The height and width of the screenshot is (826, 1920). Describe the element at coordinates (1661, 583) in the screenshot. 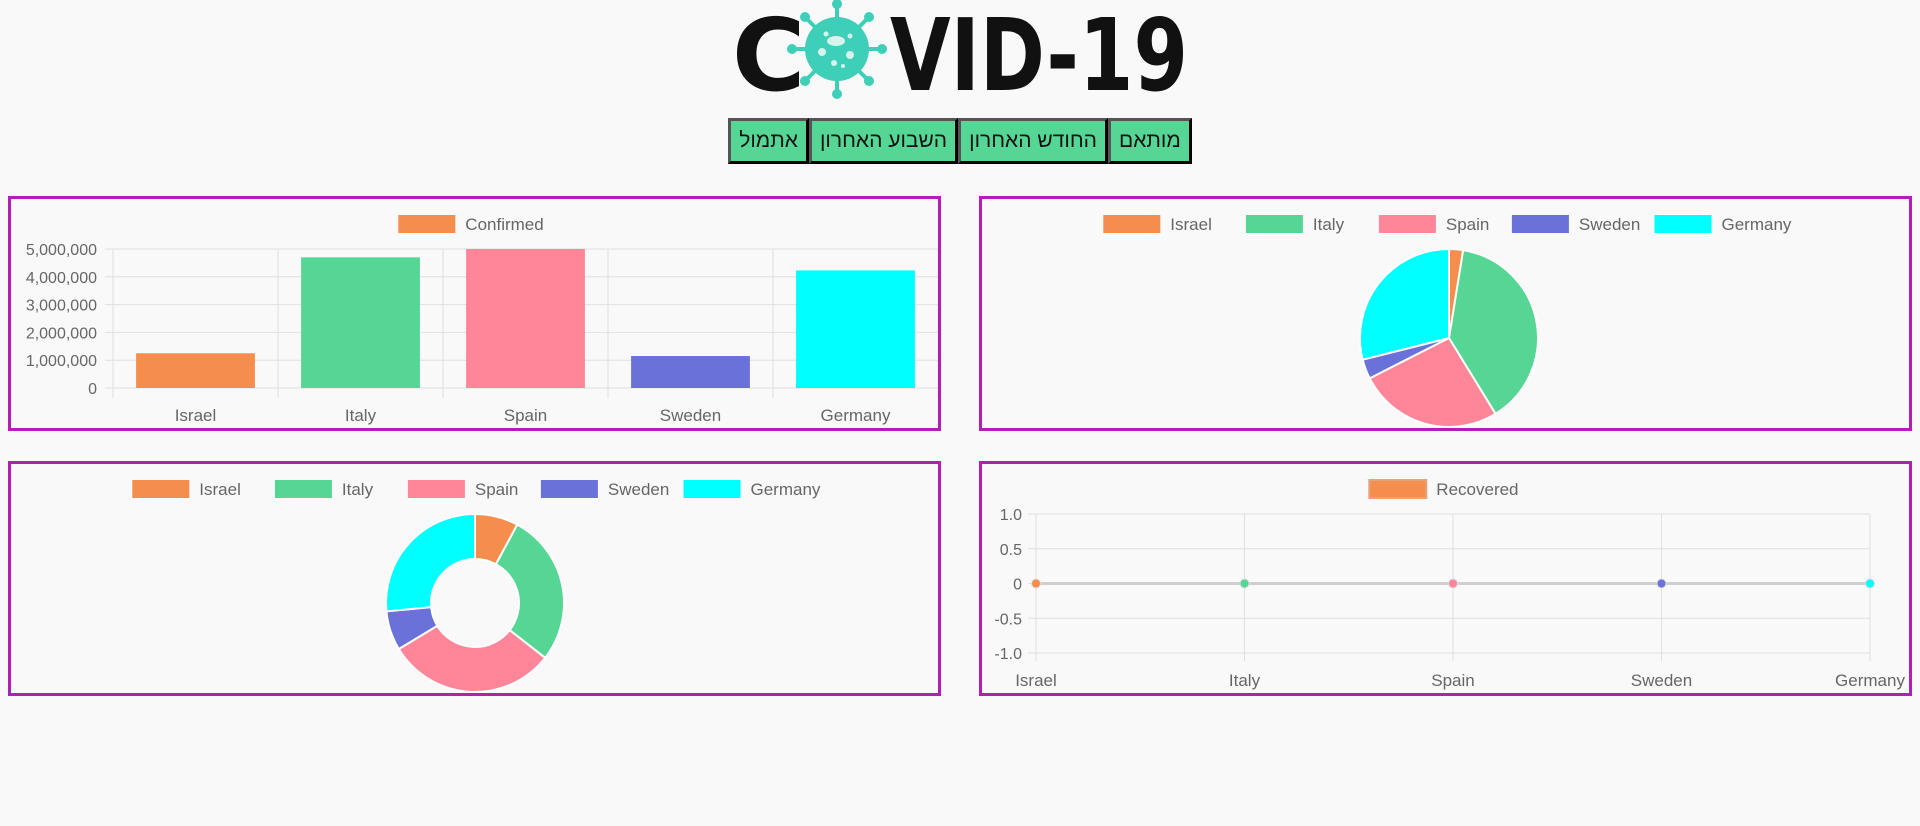

I see `point-sweden` at that location.